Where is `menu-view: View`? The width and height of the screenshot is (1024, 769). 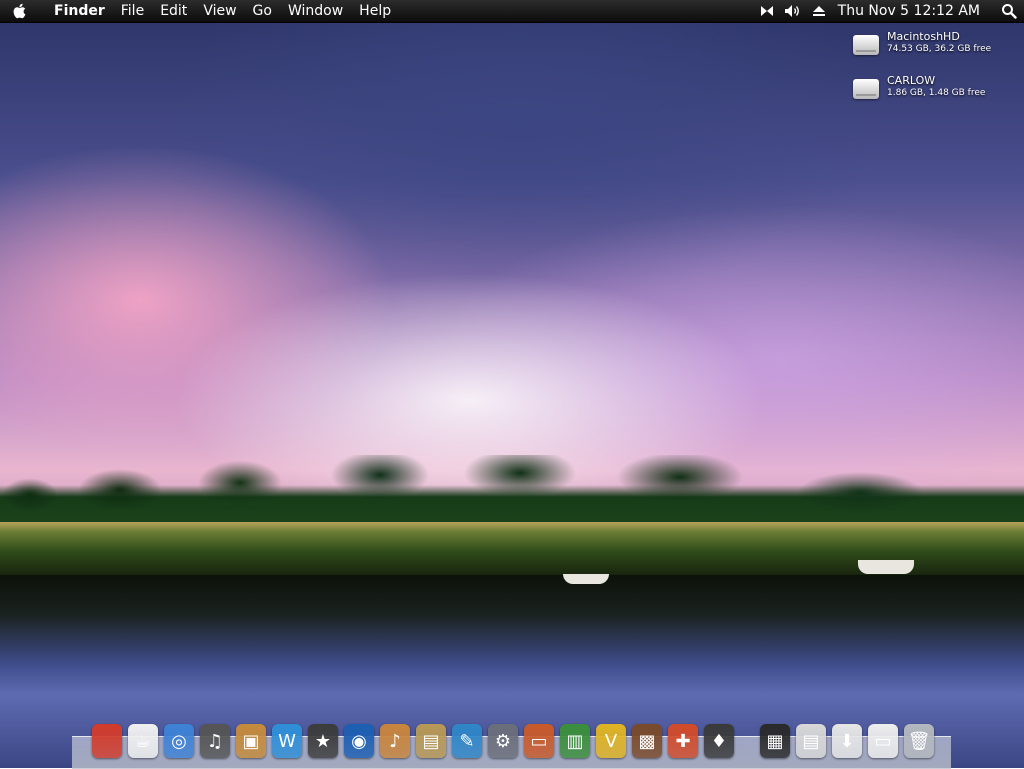 menu-view: View is located at coordinates (219, 11).